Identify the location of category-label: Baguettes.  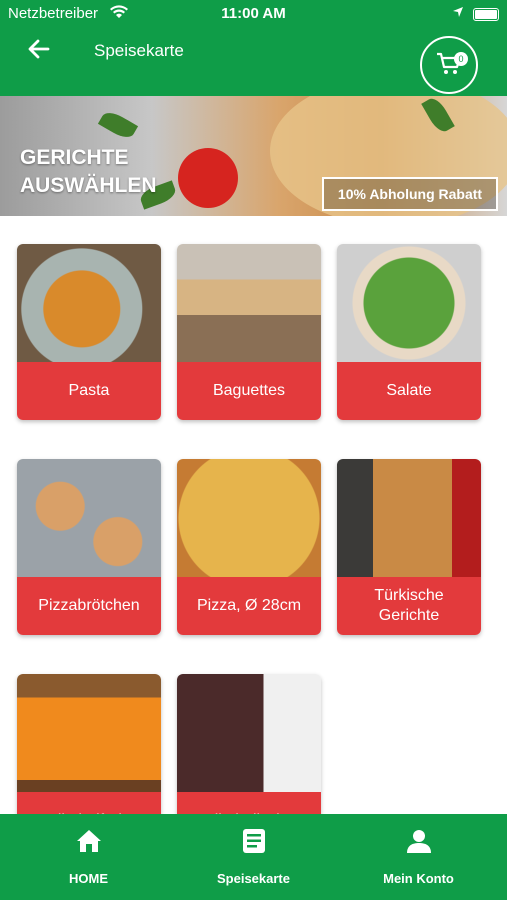
(249, 391).